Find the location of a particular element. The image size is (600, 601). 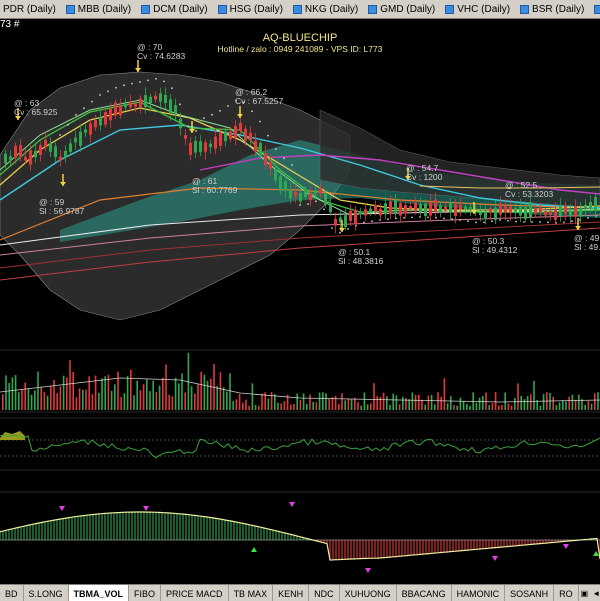

indicator-tab: PRICE MACD is located at coordinates (195, 593).